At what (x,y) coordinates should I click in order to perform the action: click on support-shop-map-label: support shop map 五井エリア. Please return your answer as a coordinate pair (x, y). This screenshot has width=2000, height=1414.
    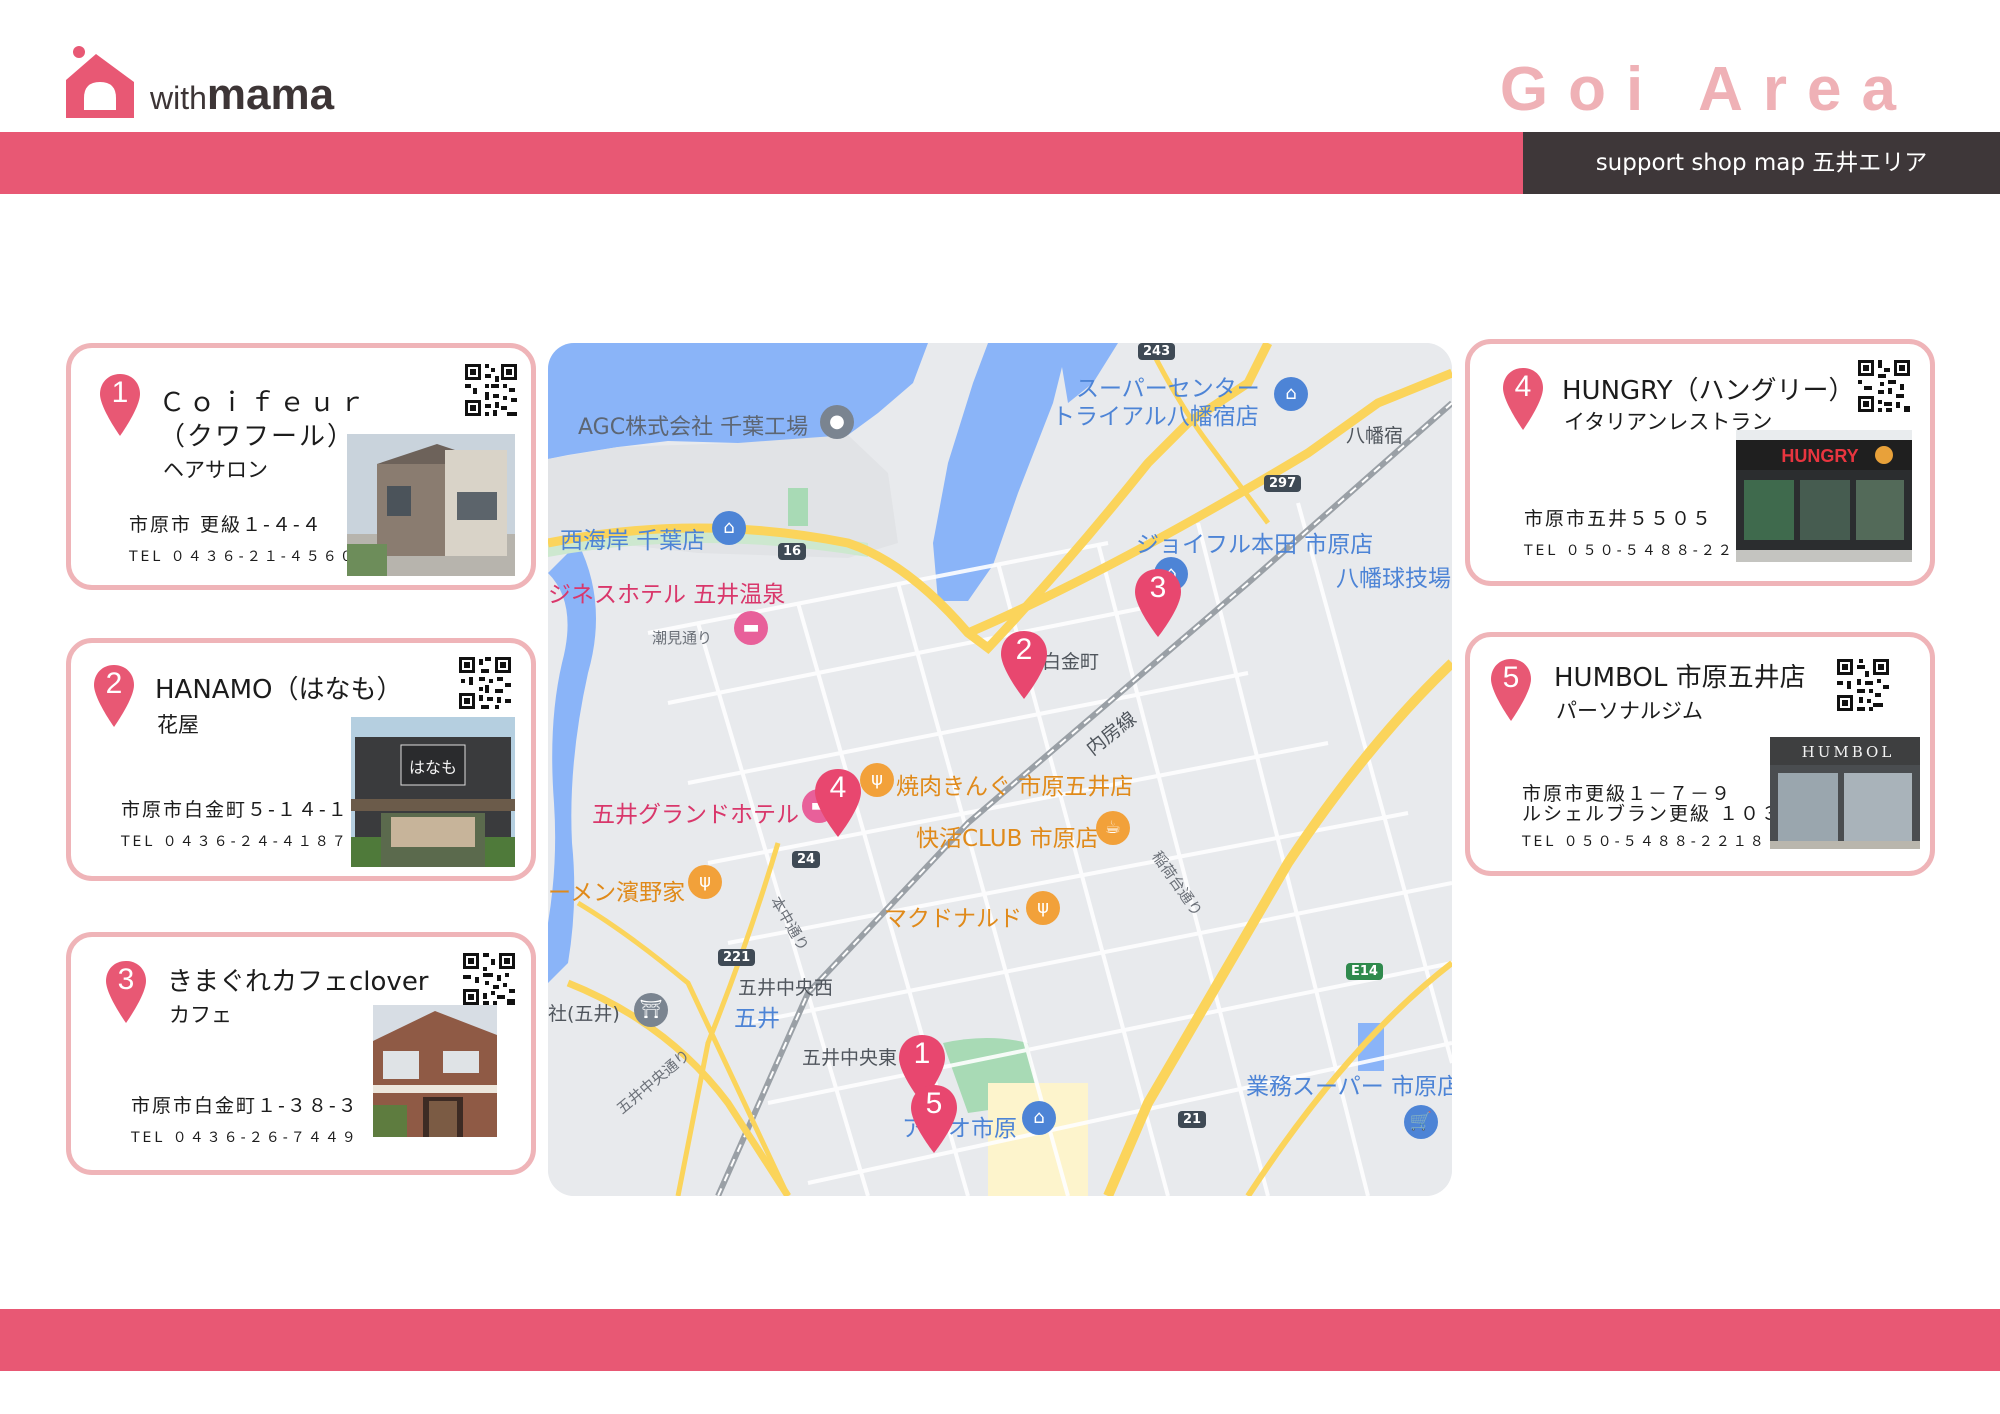
    Looking at the image, I should click on (1761, 163).